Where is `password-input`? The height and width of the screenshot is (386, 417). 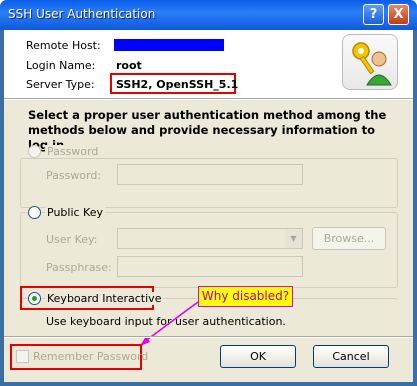 password-input is located at coordinates (210, 174).